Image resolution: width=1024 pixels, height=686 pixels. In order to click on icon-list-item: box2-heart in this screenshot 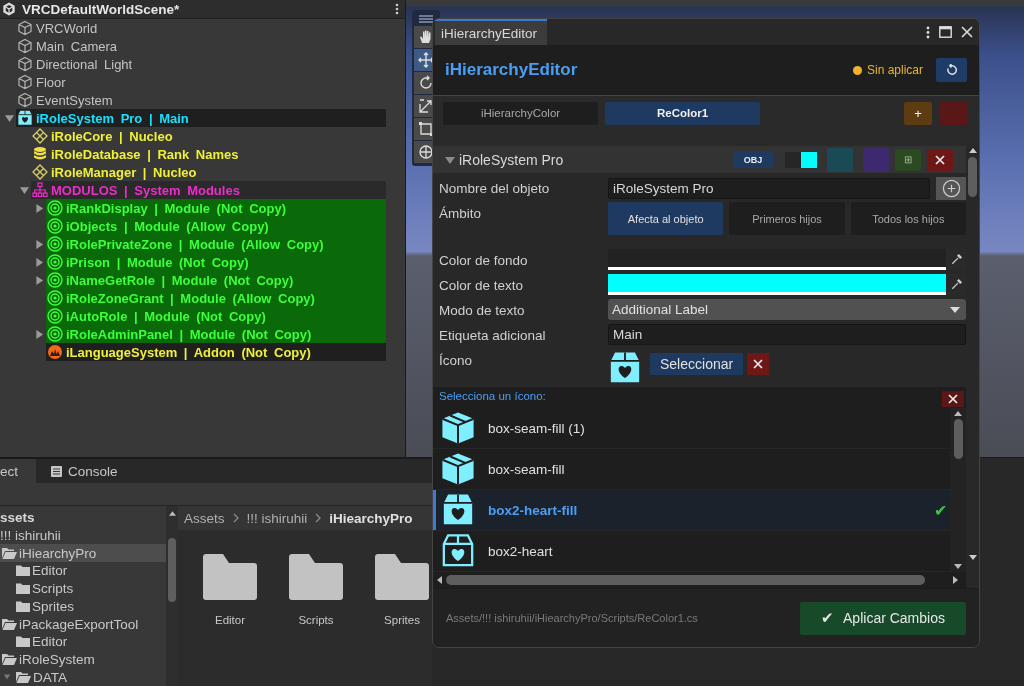, I will do `click(691, 551)`.